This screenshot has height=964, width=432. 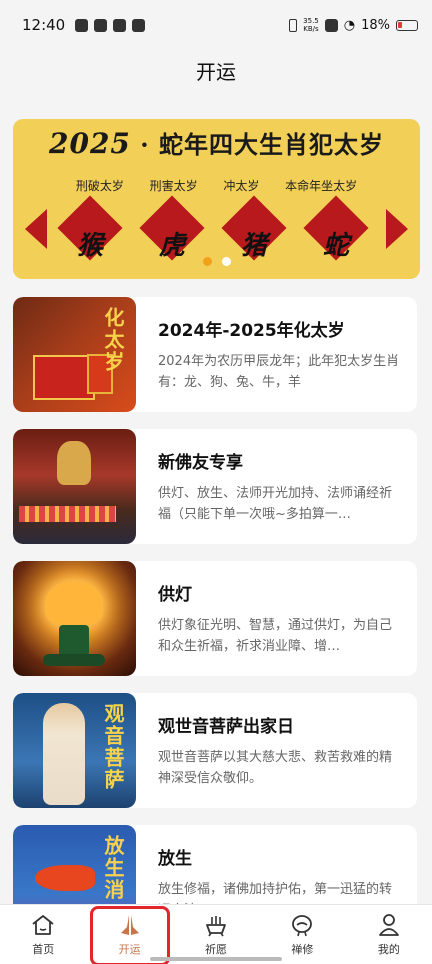 I want to click on thumb-fish, so click(x=65, y=878).